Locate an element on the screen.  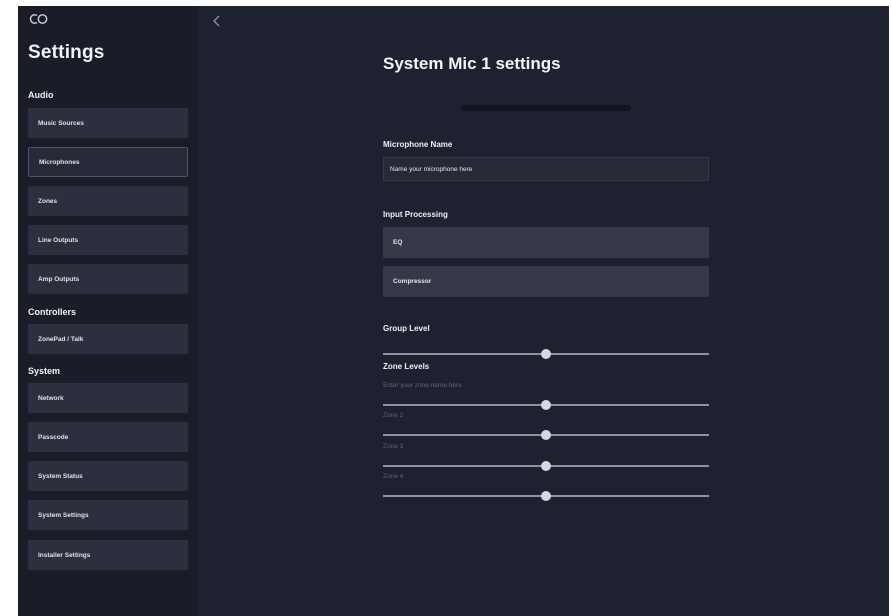
input-processing-label: Input Processing is located at coordinates (415, 214).